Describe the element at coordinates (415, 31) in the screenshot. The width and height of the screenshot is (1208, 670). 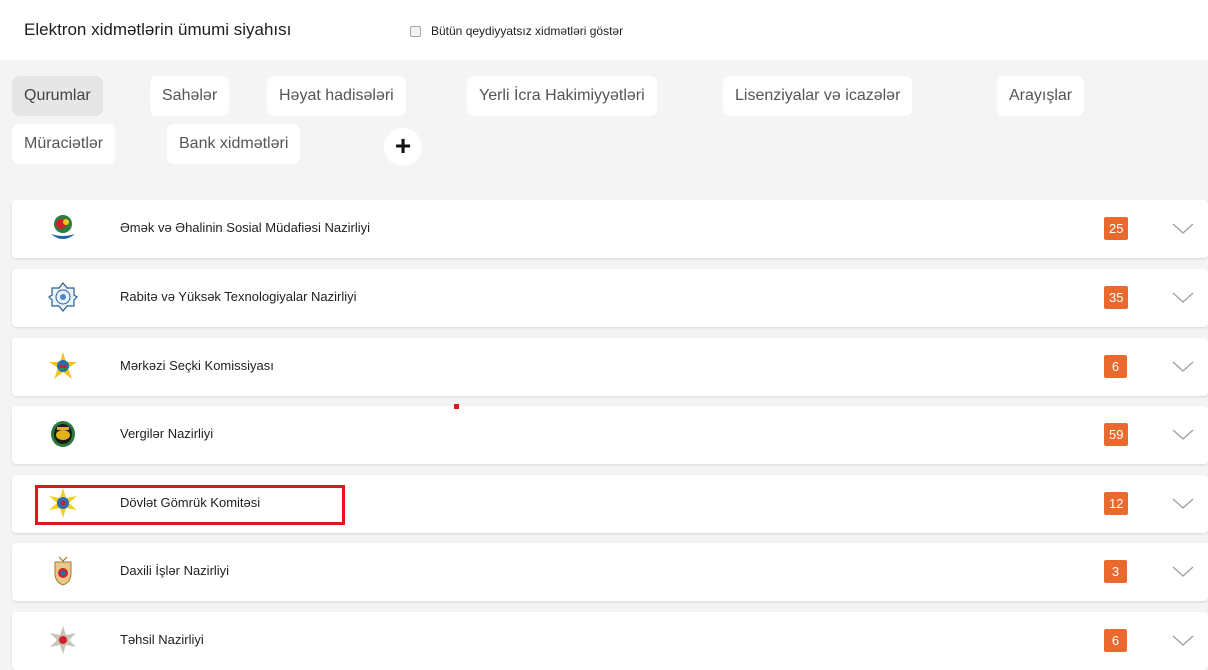
I see `show-unregistered-checkbox` at that location.